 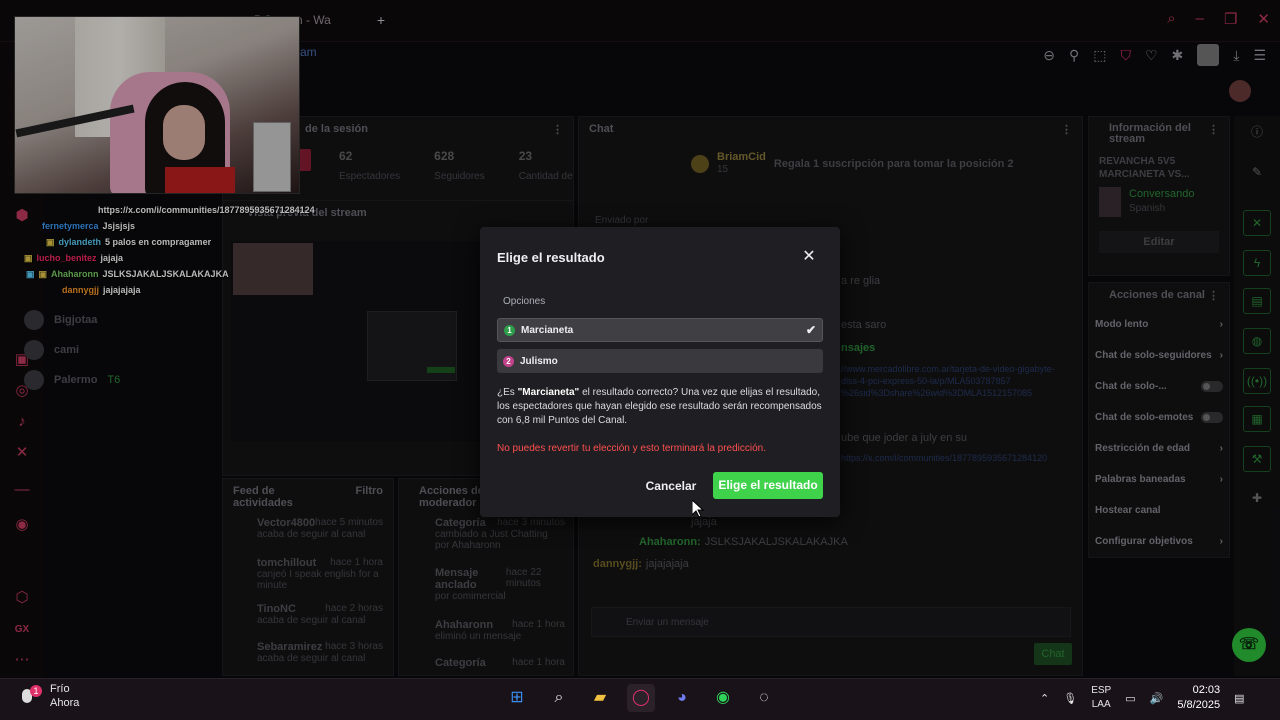 I want to click on sidebar-user: Palermo T6, so click(x=114, y=380).